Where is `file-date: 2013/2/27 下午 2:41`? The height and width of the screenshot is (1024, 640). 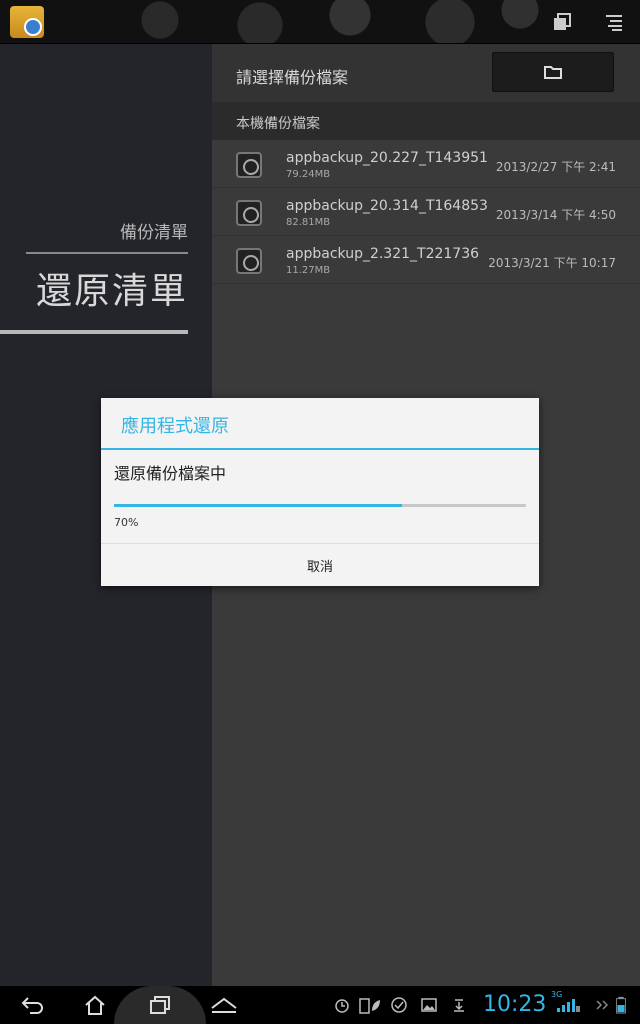
file-date: 2013/2/27 下午 2:41 is located at coordinates (555, 167).